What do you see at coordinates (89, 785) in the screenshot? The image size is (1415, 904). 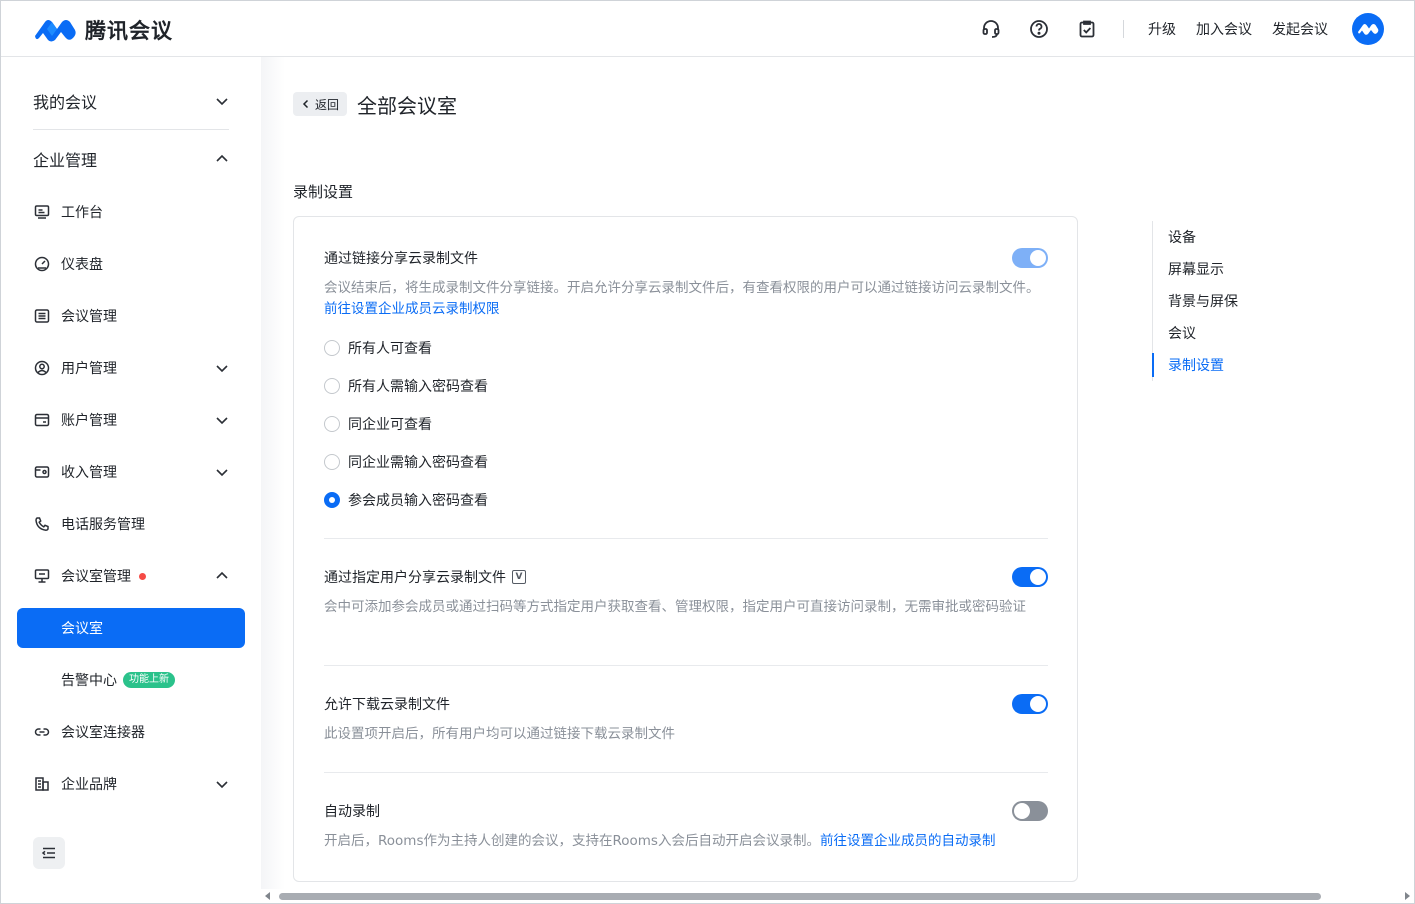 I see `sidebar-item-label: 企业品牌` at bounding box center [89, 785].